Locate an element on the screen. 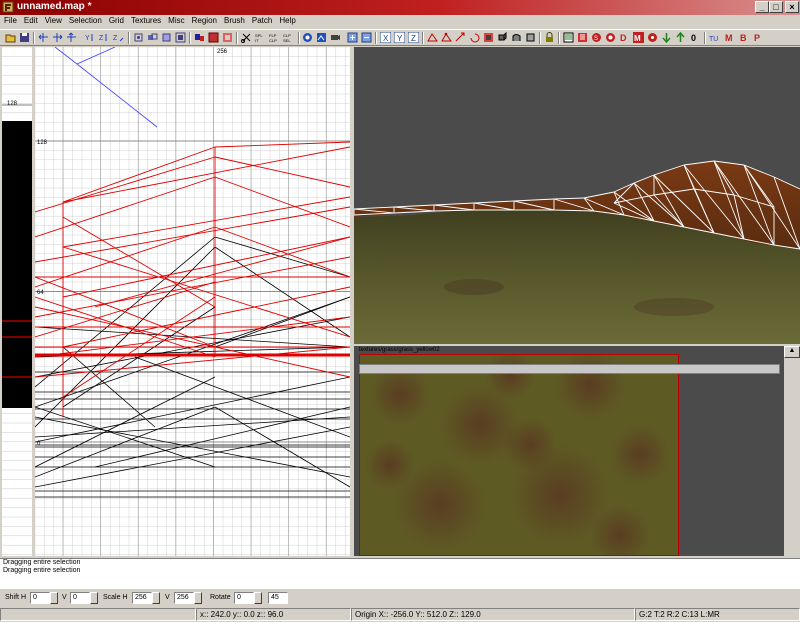 Image resolution: width=800 pixels, height=622 pixels. scale-icon is located at coordinates (460, 37).